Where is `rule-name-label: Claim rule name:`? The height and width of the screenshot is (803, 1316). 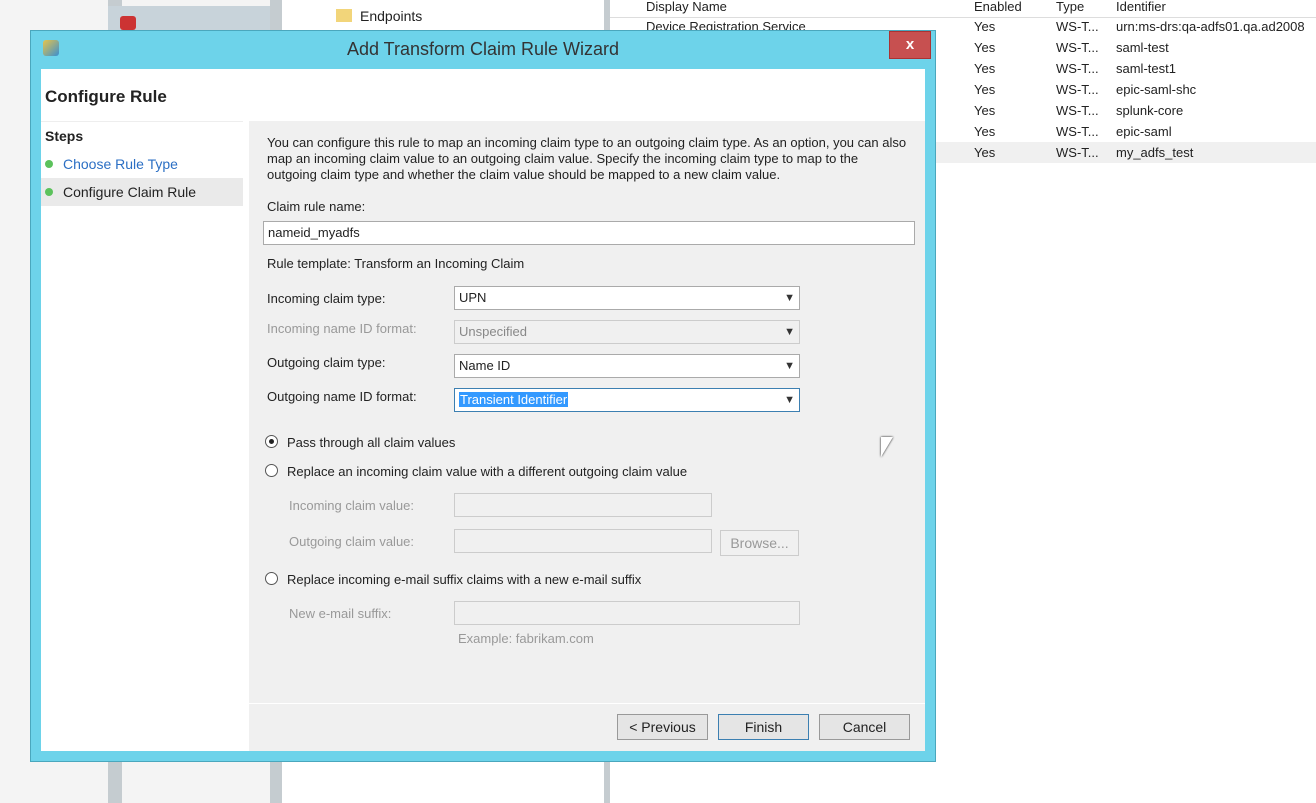 rule-name-label: Claim rule name: is located at coordinates (316, 206).